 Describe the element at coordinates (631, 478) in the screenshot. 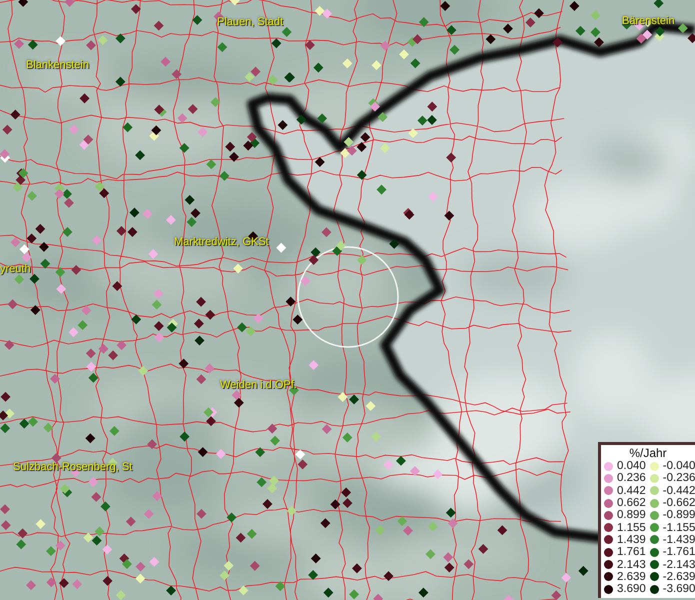

I see `legend-value: 0.236` at that location.